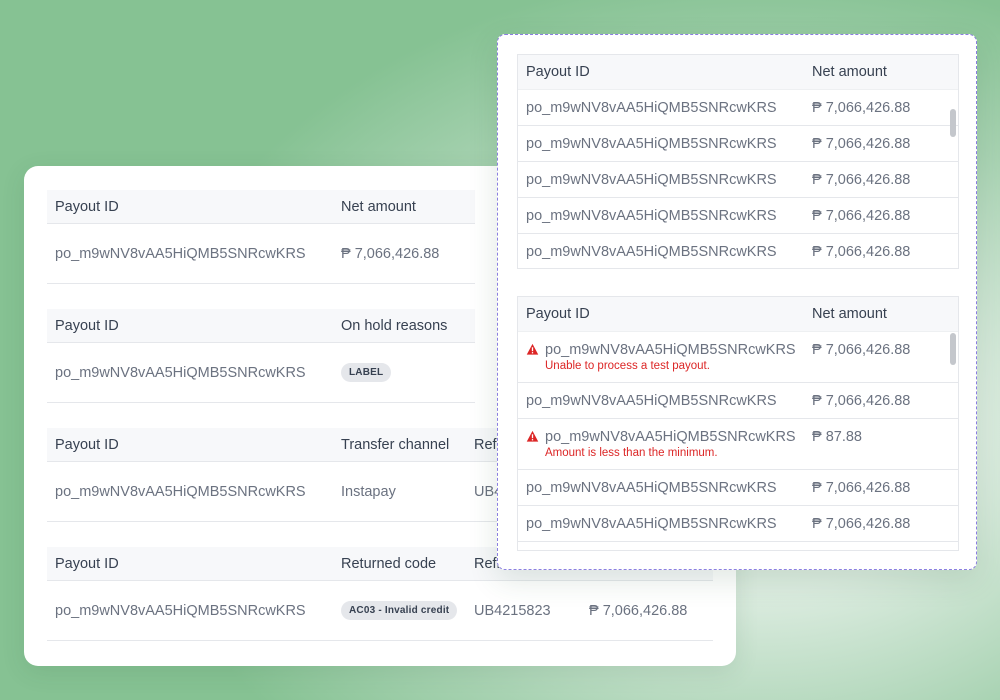 This screenshot has width=1000, height=700. What do you see at coordinates (627, 366) in the screenshot?
I see `error-message: Unable to process a test payout.` at bounding box center [627, 366].